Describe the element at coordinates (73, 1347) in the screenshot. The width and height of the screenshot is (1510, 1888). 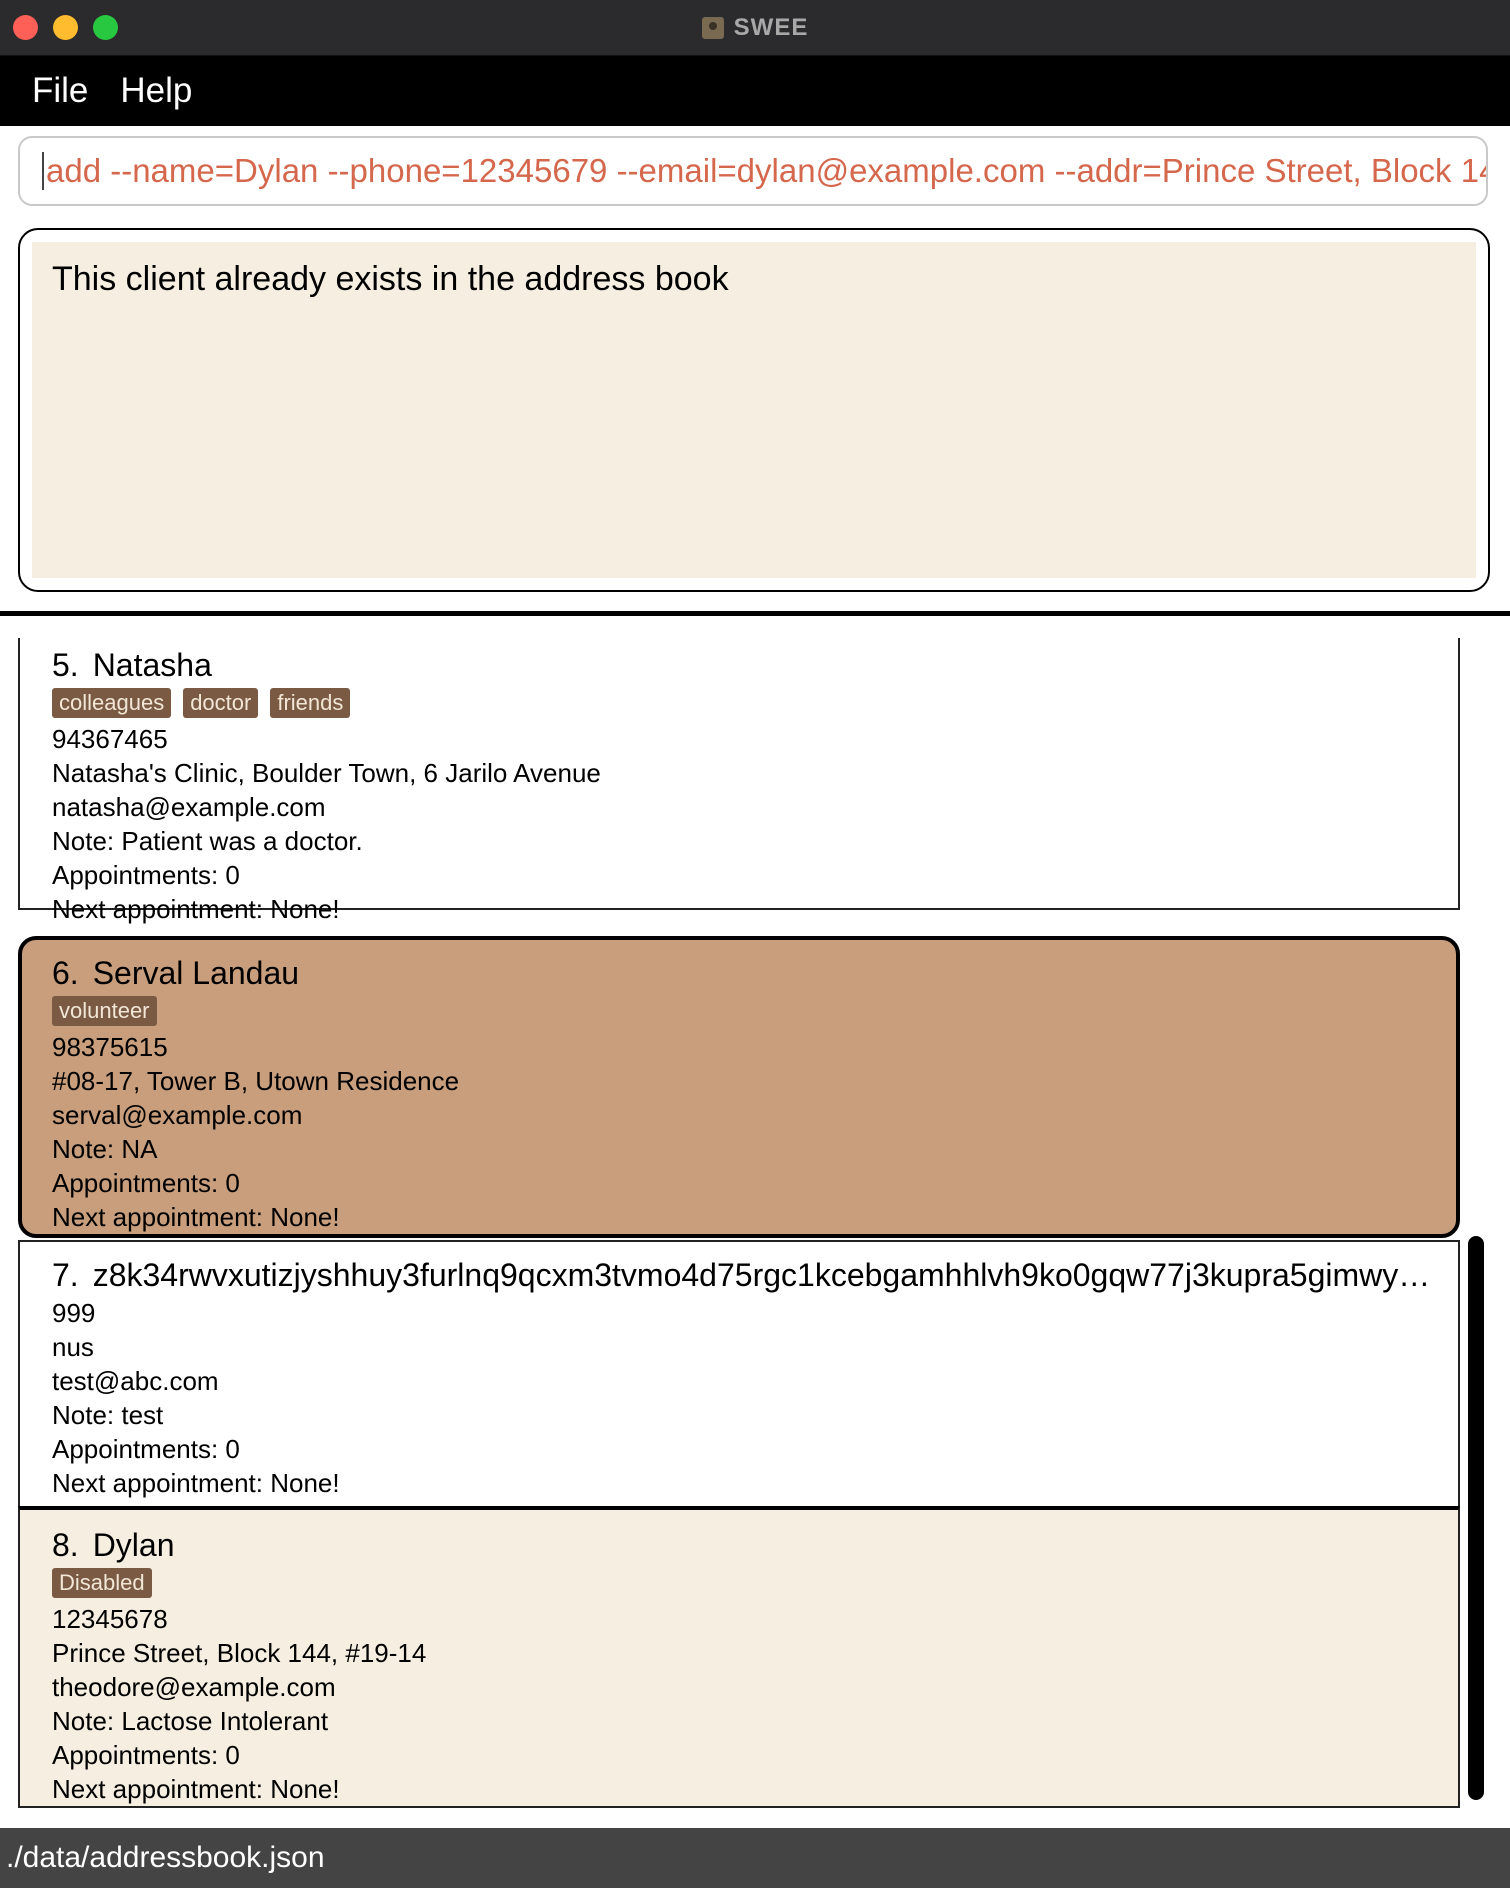
I see `person-address: nus` at that location.